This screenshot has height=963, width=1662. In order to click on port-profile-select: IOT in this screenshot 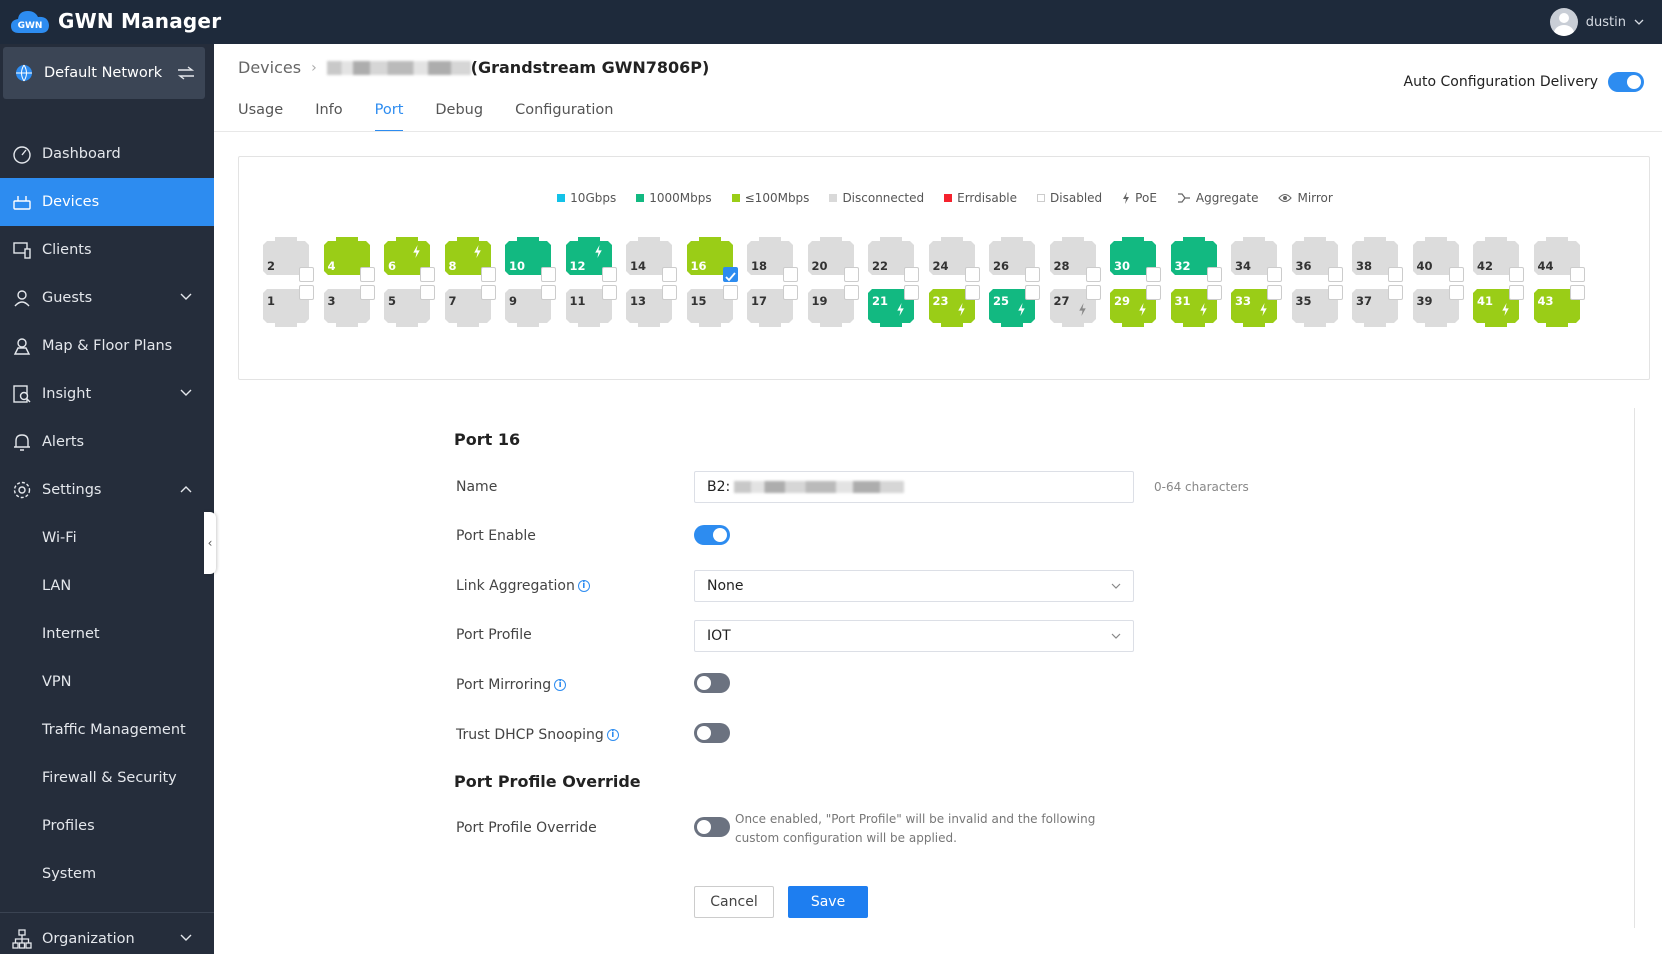, I will do `click(914, 636)`.